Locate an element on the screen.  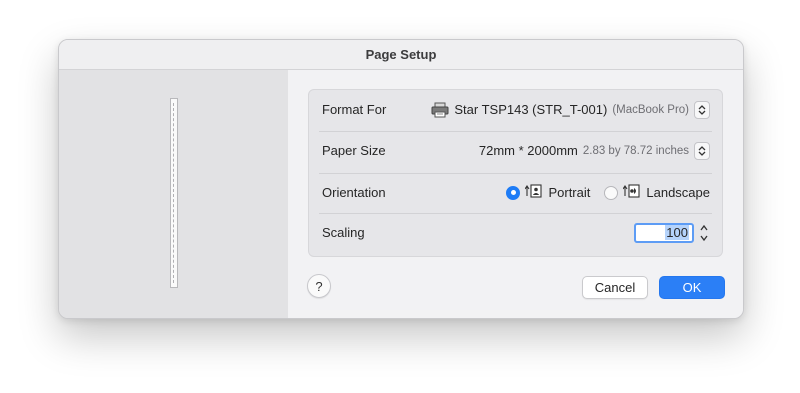
paper-size-sub: 2.83 by 78.72 inches is located at coordinates (635, 150).